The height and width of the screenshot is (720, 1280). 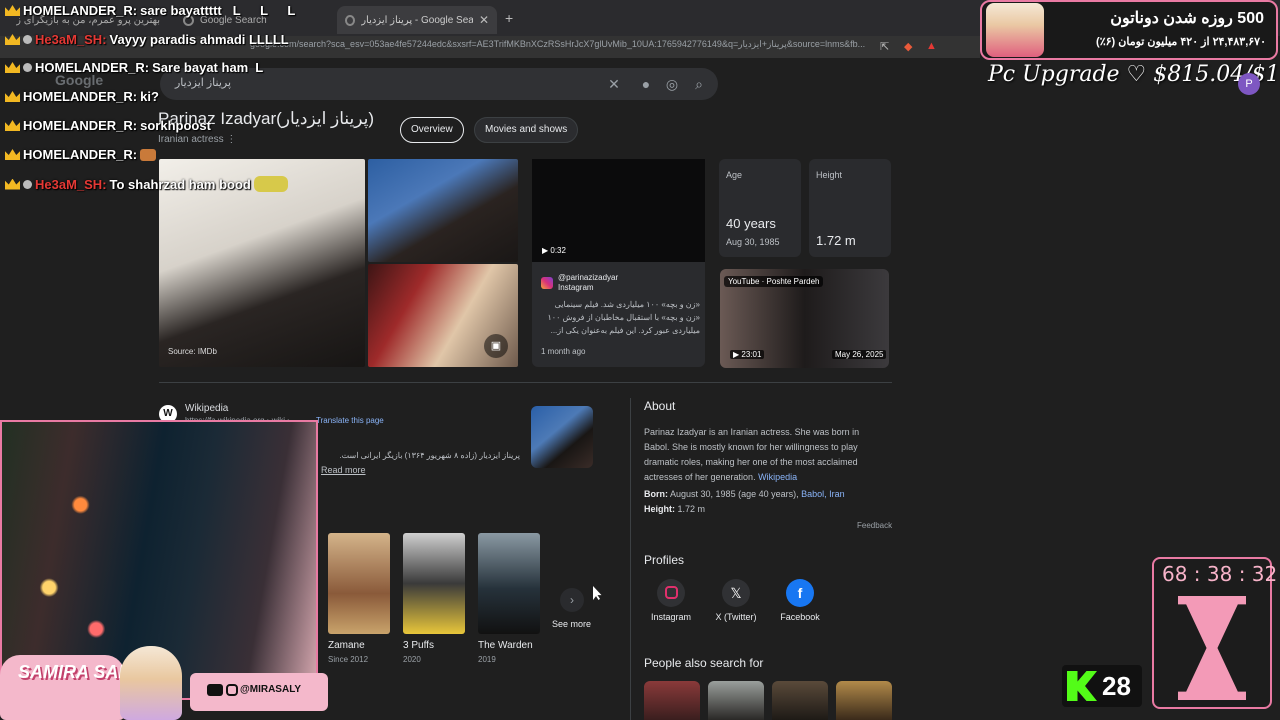 I want to click on video-duration: ▶ 0:32, so click(x=554, y=250).